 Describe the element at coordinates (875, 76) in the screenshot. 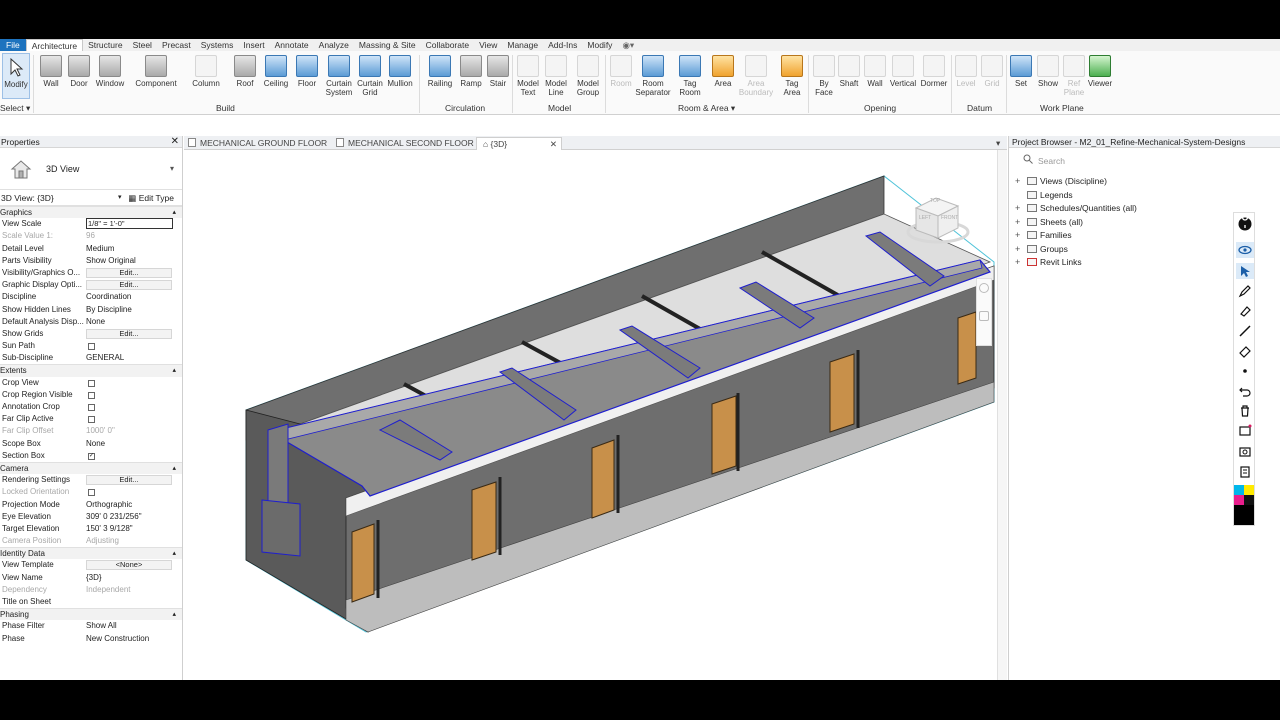

I see `wall-opening-button: Wall` at that location.